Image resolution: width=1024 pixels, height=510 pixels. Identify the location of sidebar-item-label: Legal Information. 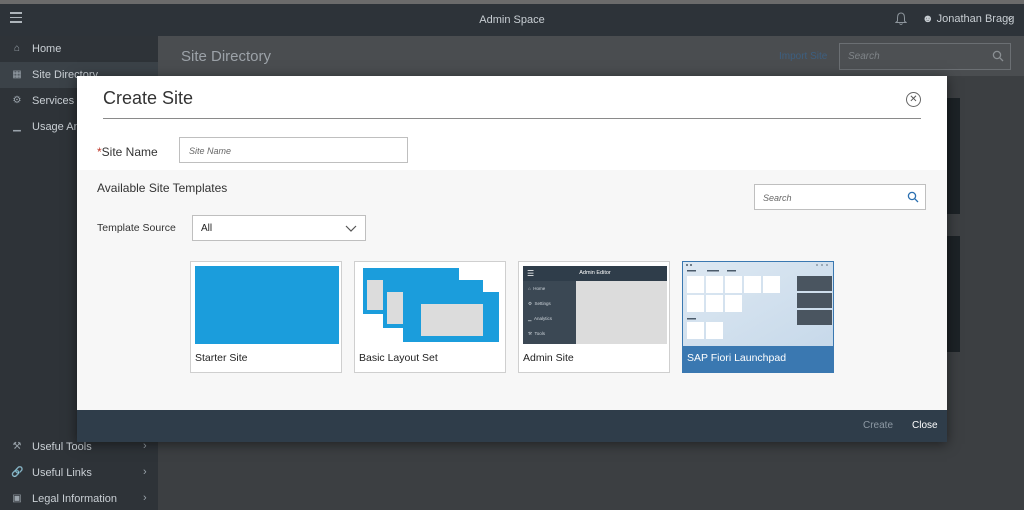
(74, 499).